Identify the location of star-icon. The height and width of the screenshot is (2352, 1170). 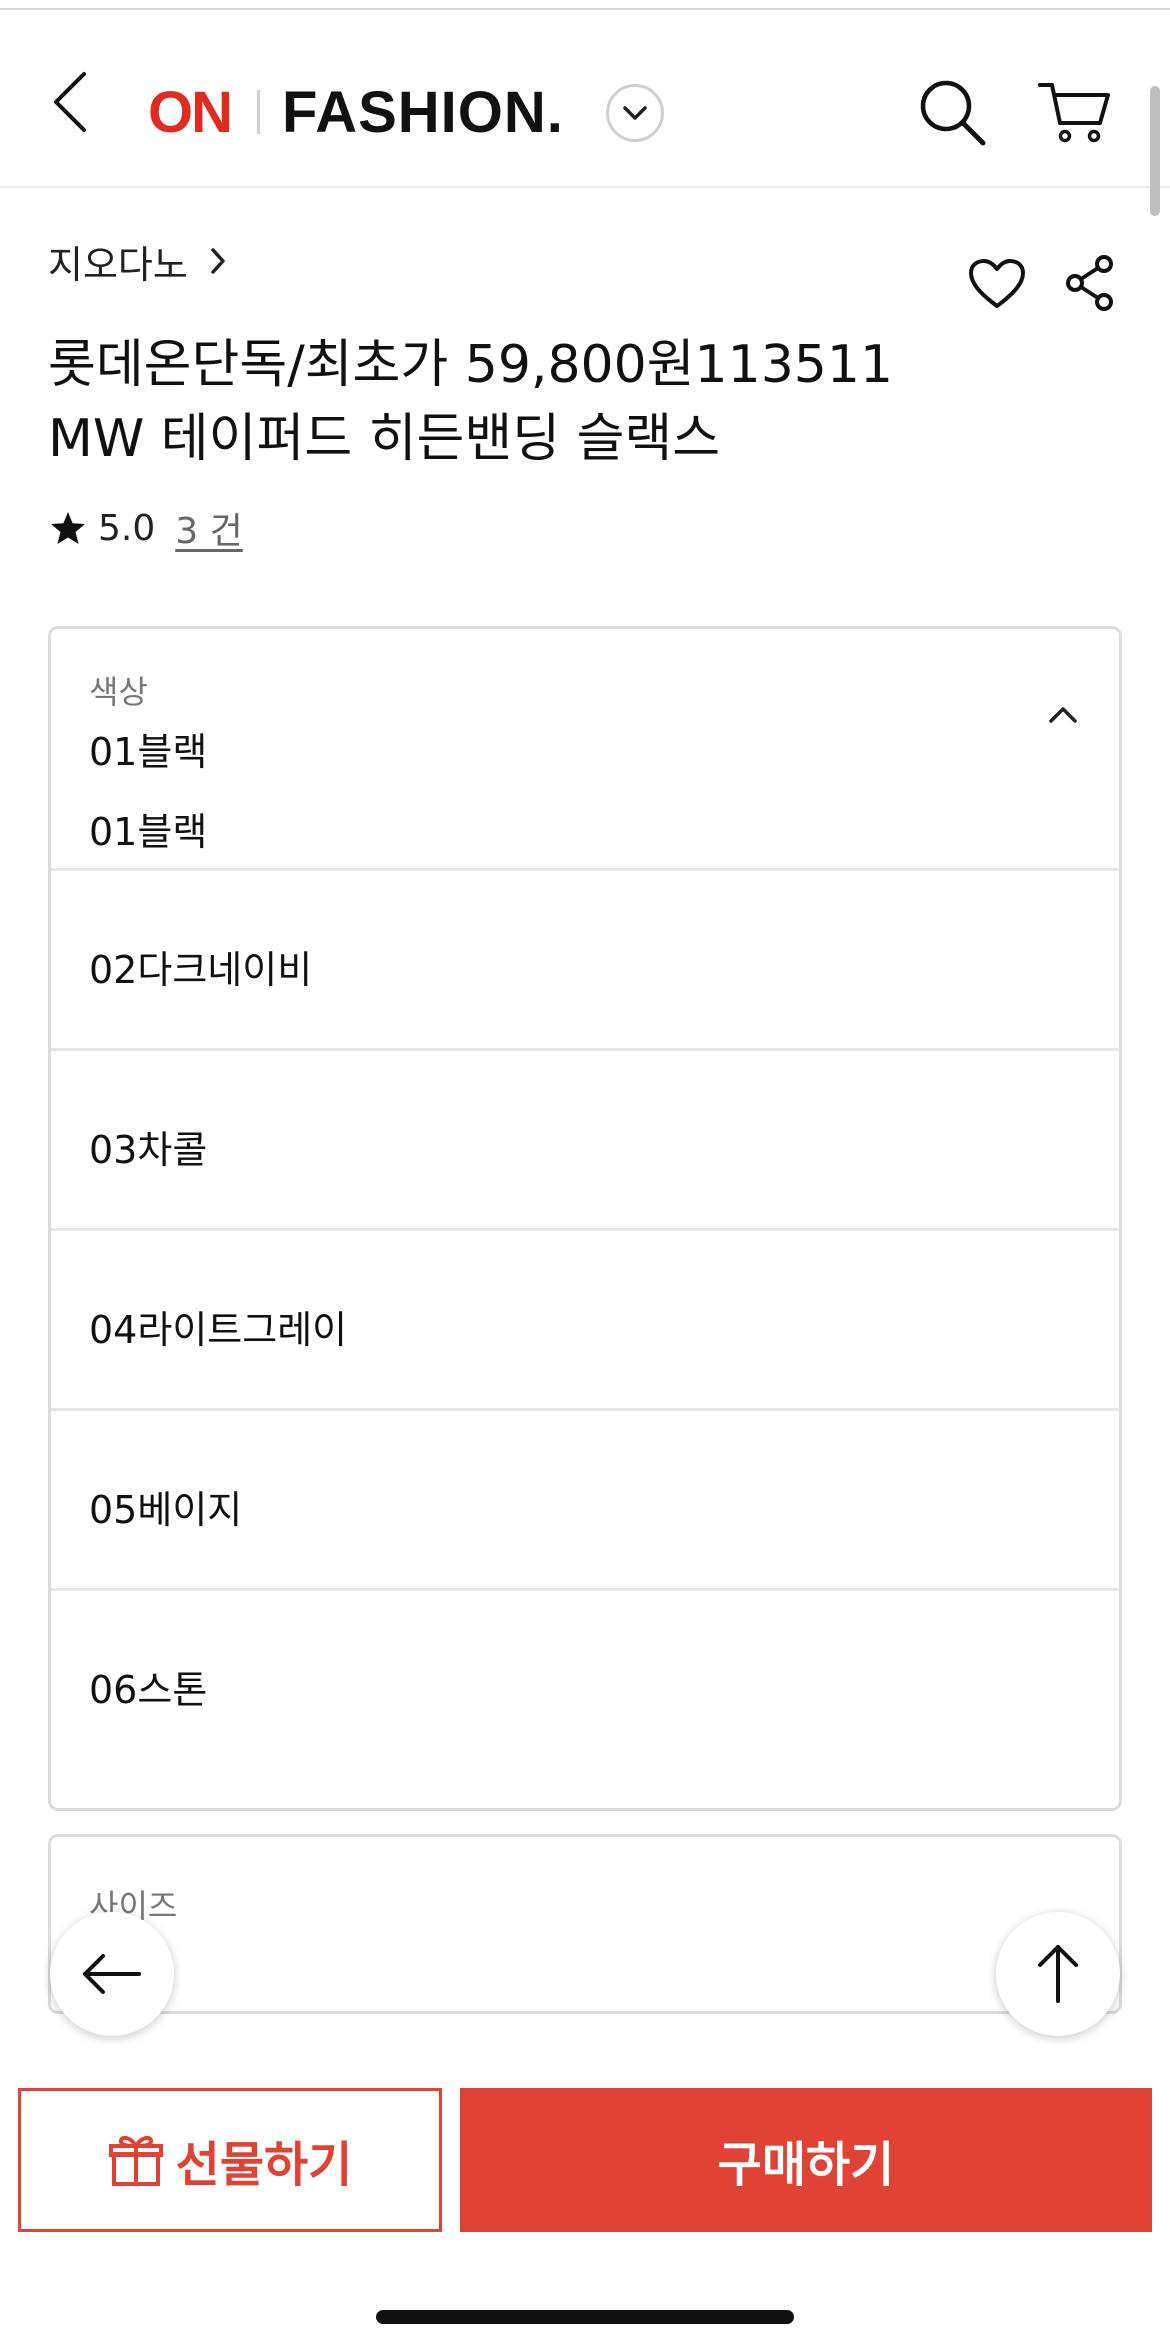
(68, 528).